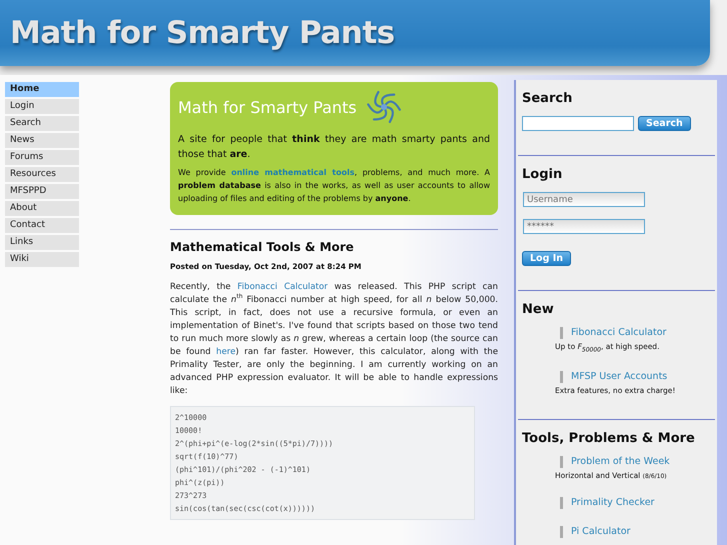 The height and width of the screenshot is (545, 727). I want to click on post-paragraph: Recently, the Fibonacci Calculator was released. This PHP script can calculate the n$^{th}$ Fibonacci number at high speed, for all n below 50,000. This script, in fact, does not use a recursive formula, or even an implementation of Binet's. I've found that scripts based on those two tend to run much more slowly as n grew, whereas a certain loop (the source can be found here) ran far faster. However, this calculator, along with the Primality Tester, are only the beginning. I am currently working on an advanced PHP expression evaluator. It will be able to handle expressions like:, so click(334, 339).